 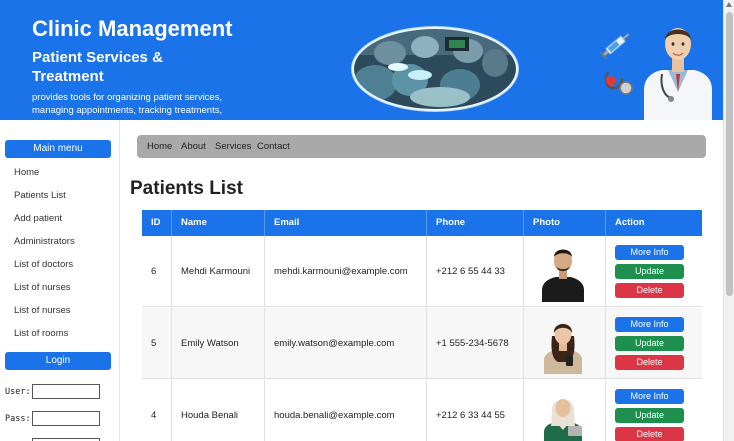 I want to click on stethoscope-icon, so click(x=618, y=83).